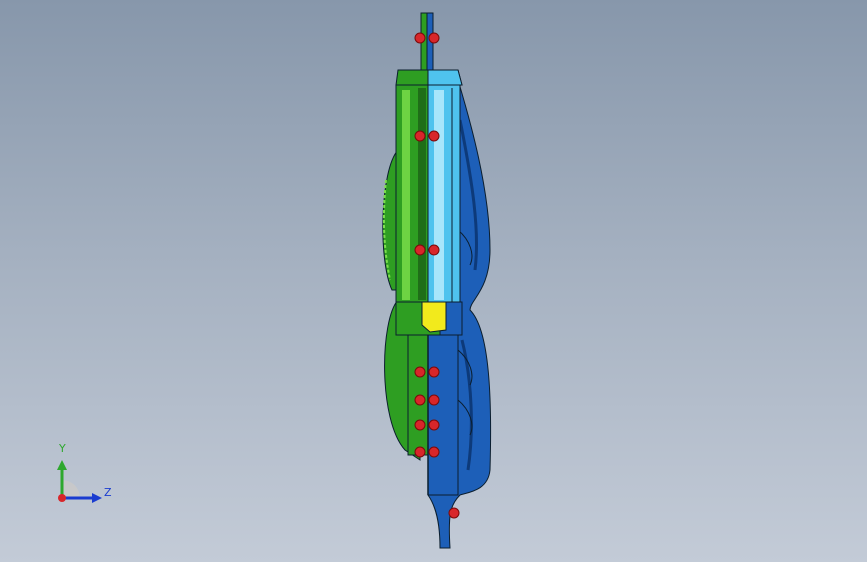  Describe the element at coordinates (439, 195) in the screenshot. I see `inner-tube-light` at that location.